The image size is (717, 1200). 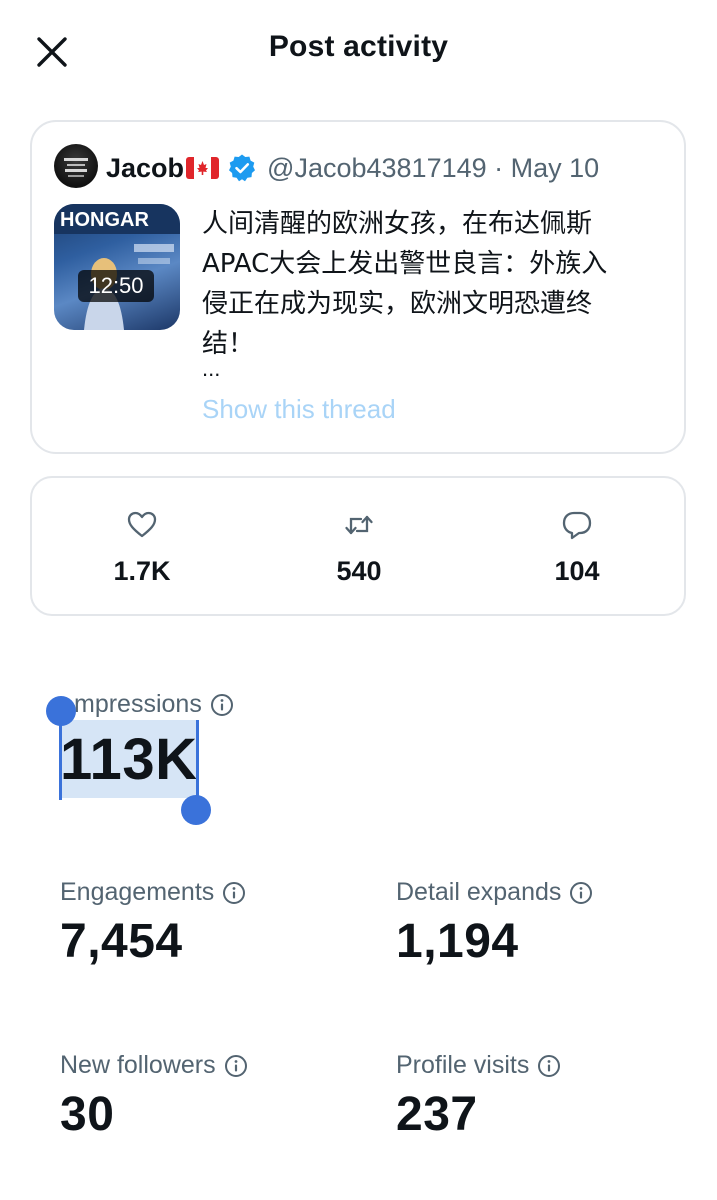 I want to click on new-followers-value: 30, so click(x=87, y=1114).